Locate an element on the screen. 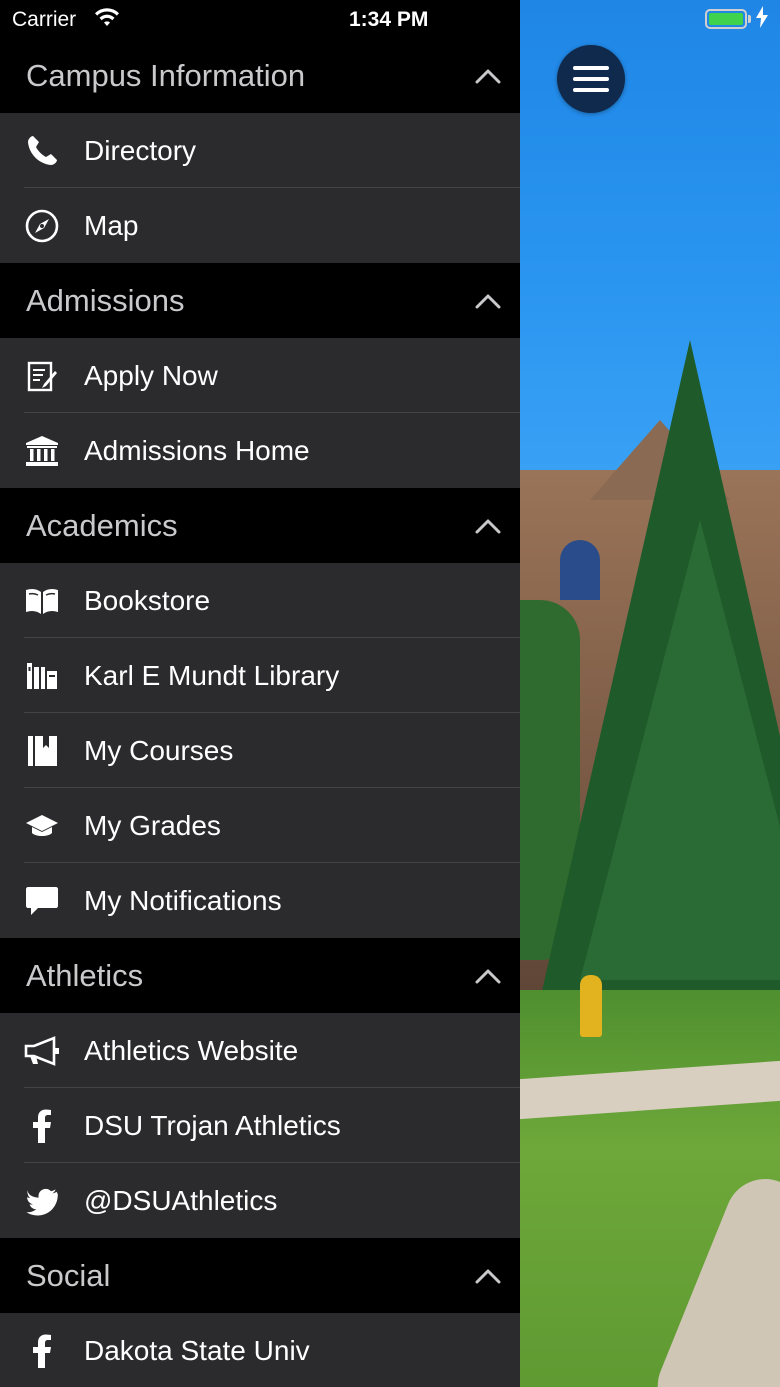 The width and height of the screenshot is (780, 1387). phone-icon is located at coordinates (42, 151).